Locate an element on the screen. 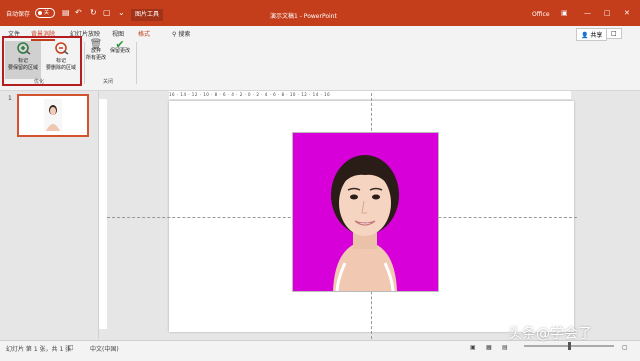 This screenshot has height=361, width=640. refine-group-label: 优化 is located at coordinates (39, 82).